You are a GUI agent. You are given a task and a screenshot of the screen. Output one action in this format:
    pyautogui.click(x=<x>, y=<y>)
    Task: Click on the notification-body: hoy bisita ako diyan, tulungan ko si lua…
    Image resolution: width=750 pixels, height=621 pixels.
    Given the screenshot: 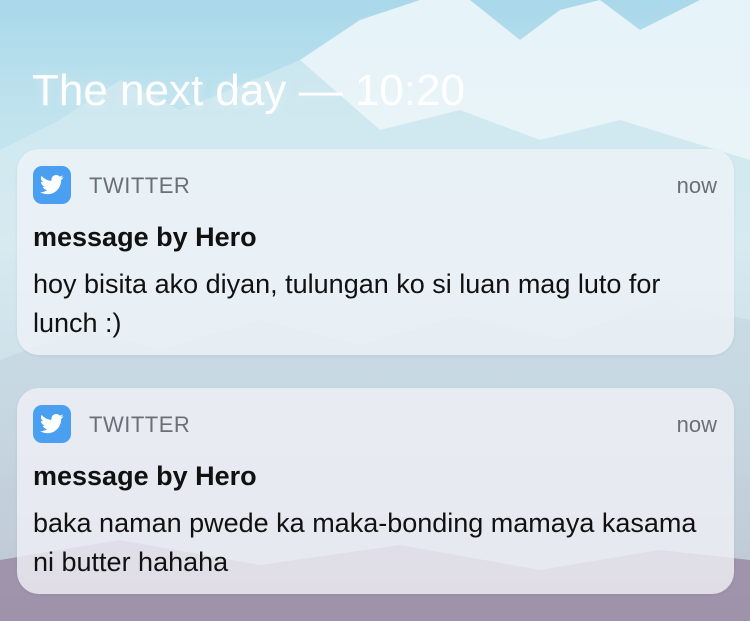 What is the action you would take?
    pyautogui.click(x=347, y=303)
    